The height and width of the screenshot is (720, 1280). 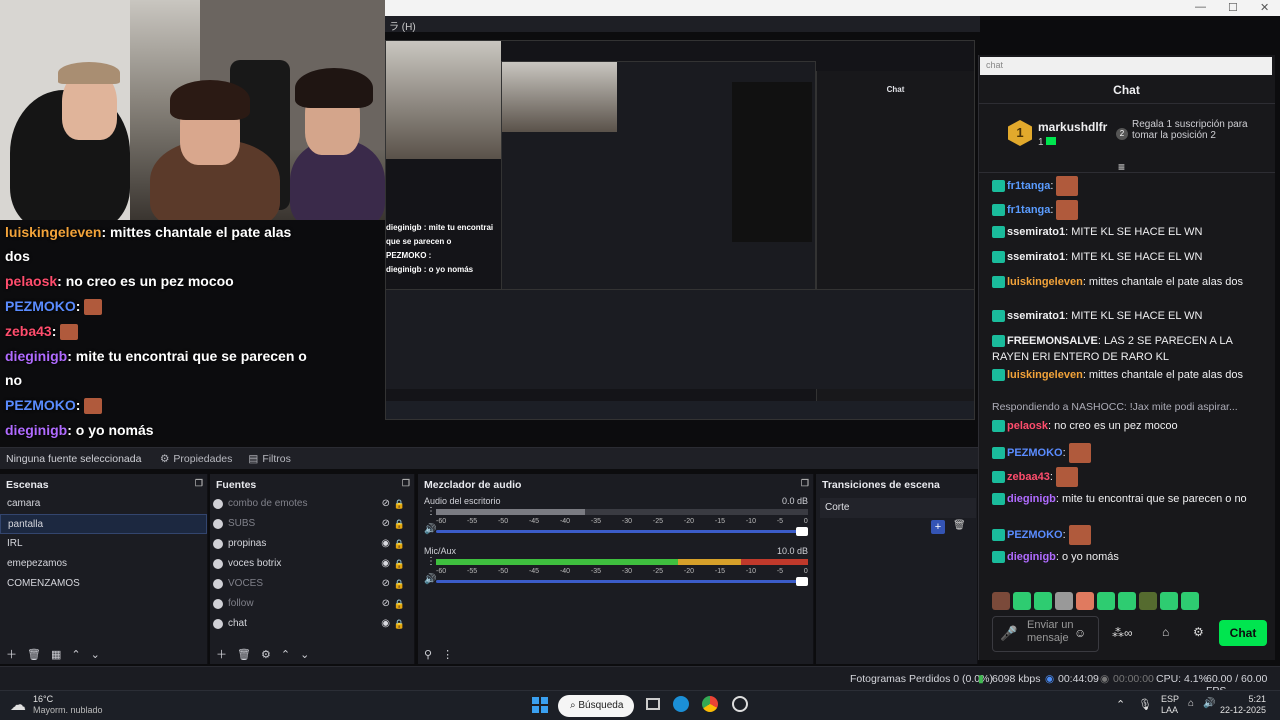 What do you see at coordinates (1191, 703) in the screenshot?
I see `network-icon: ⌂` at bounding box center [1191, 703].